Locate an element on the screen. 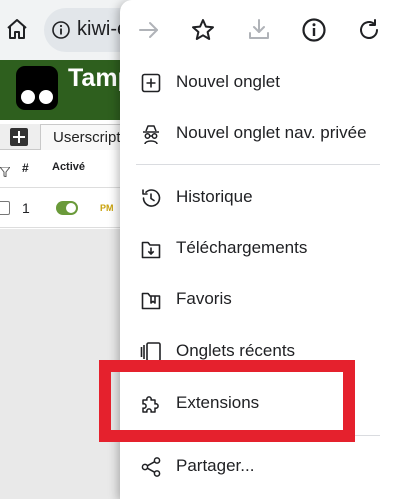 This screenshot has width=400, height=499. enabled-toggle is located at coordinates (67, 208).